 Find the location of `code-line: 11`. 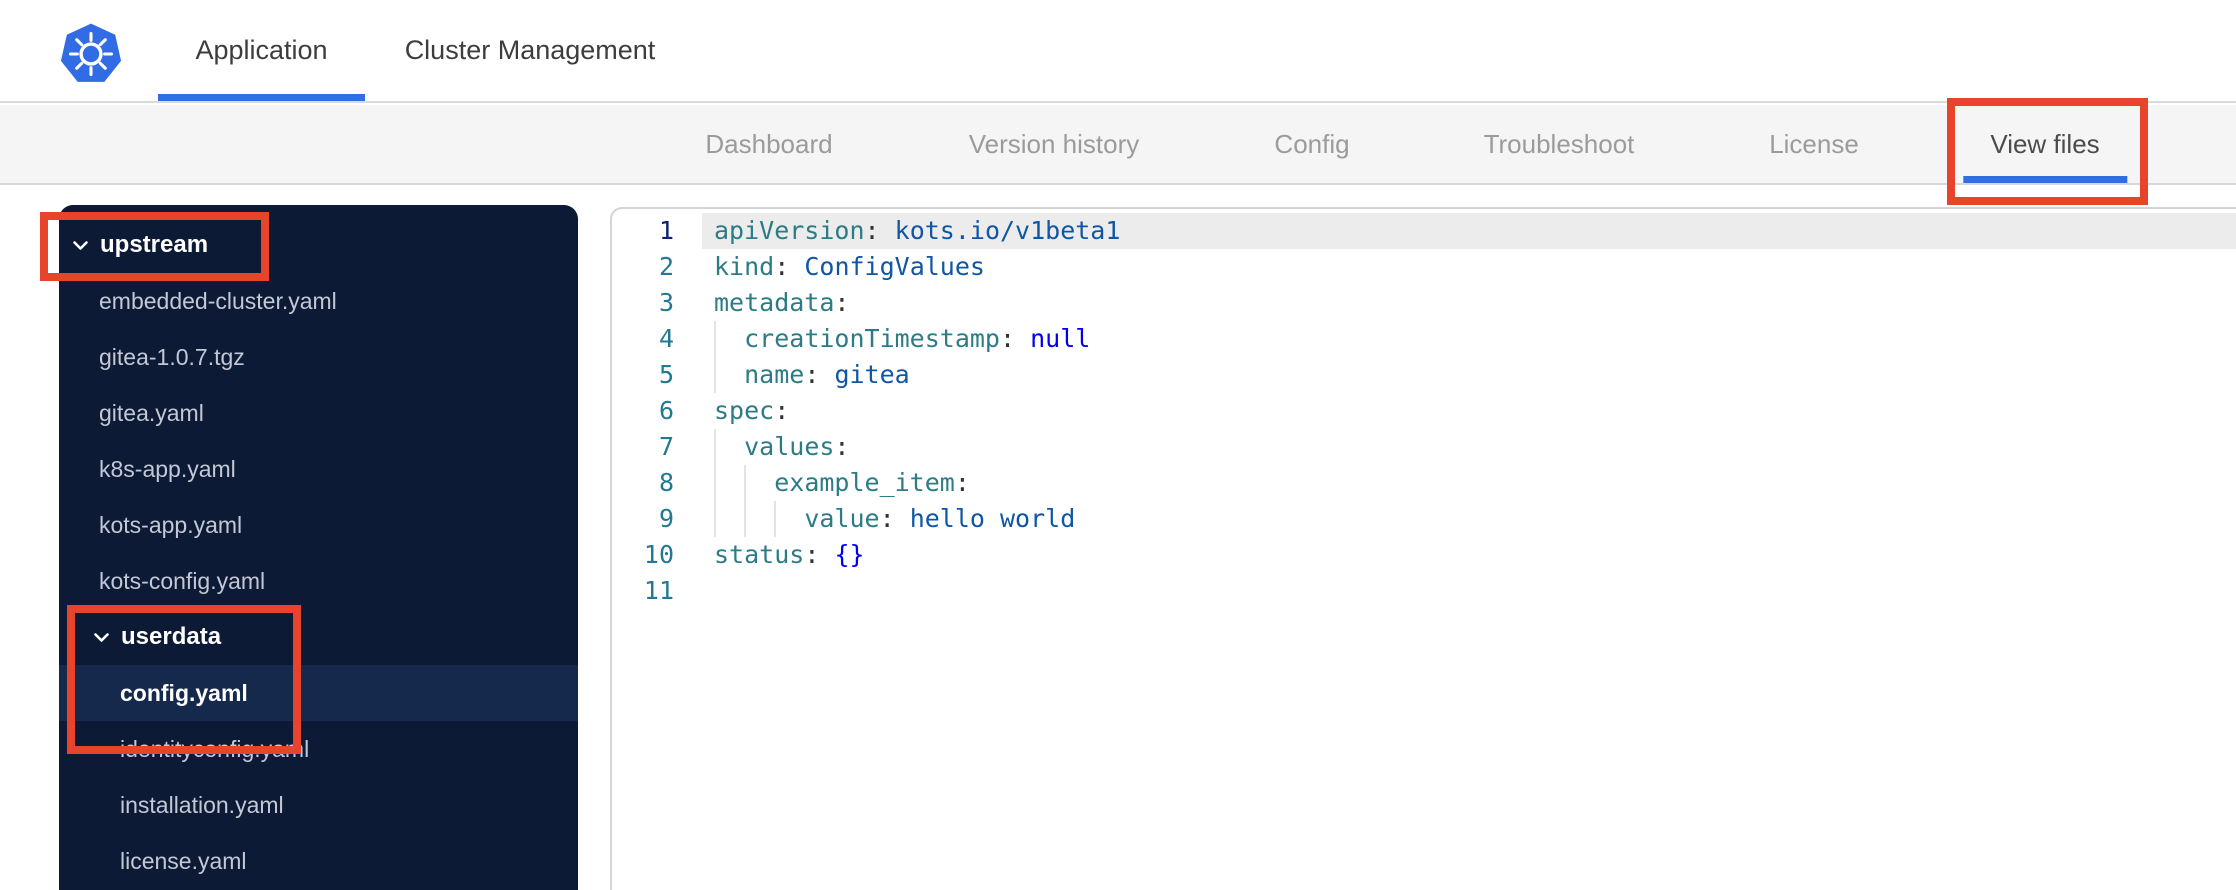

code-line: 11 is located at coordinates (1424, 591).